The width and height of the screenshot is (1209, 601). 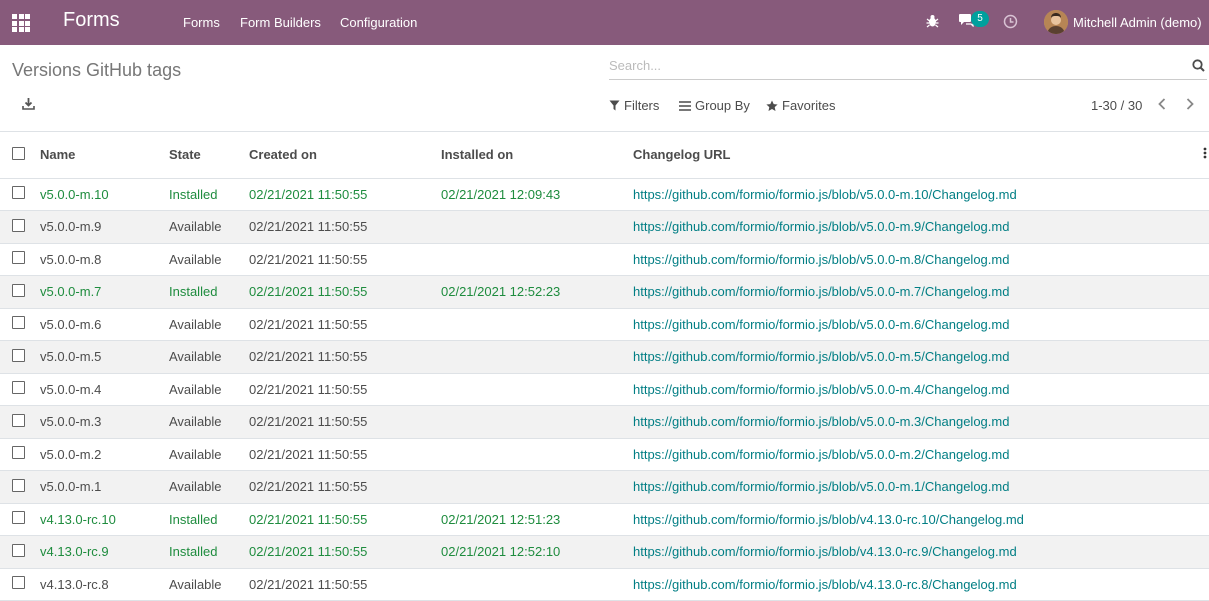 What do you see at coordinates (378, 22) in the screenshot?
I see `menu-item-configuration: Configuration` at bounding box center [378, 22].